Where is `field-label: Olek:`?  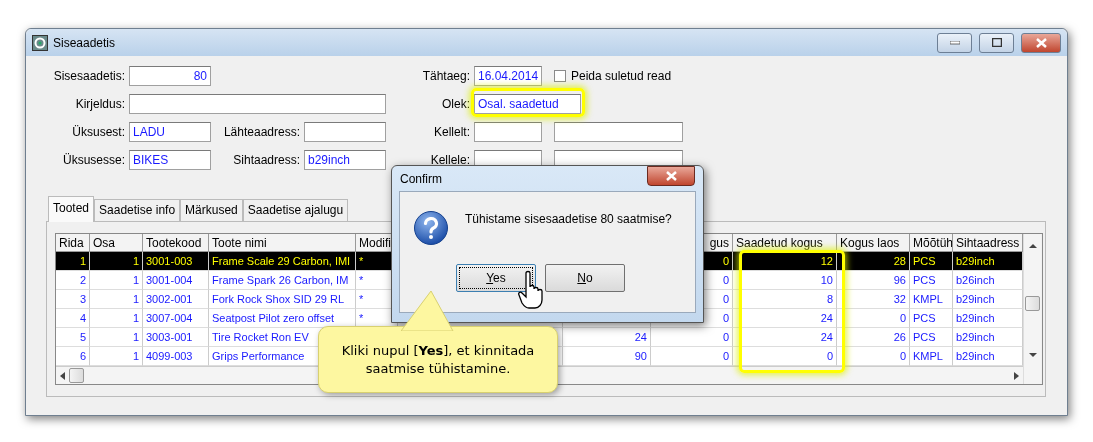 field-label: Olek: is located at coordinates (456, 104).